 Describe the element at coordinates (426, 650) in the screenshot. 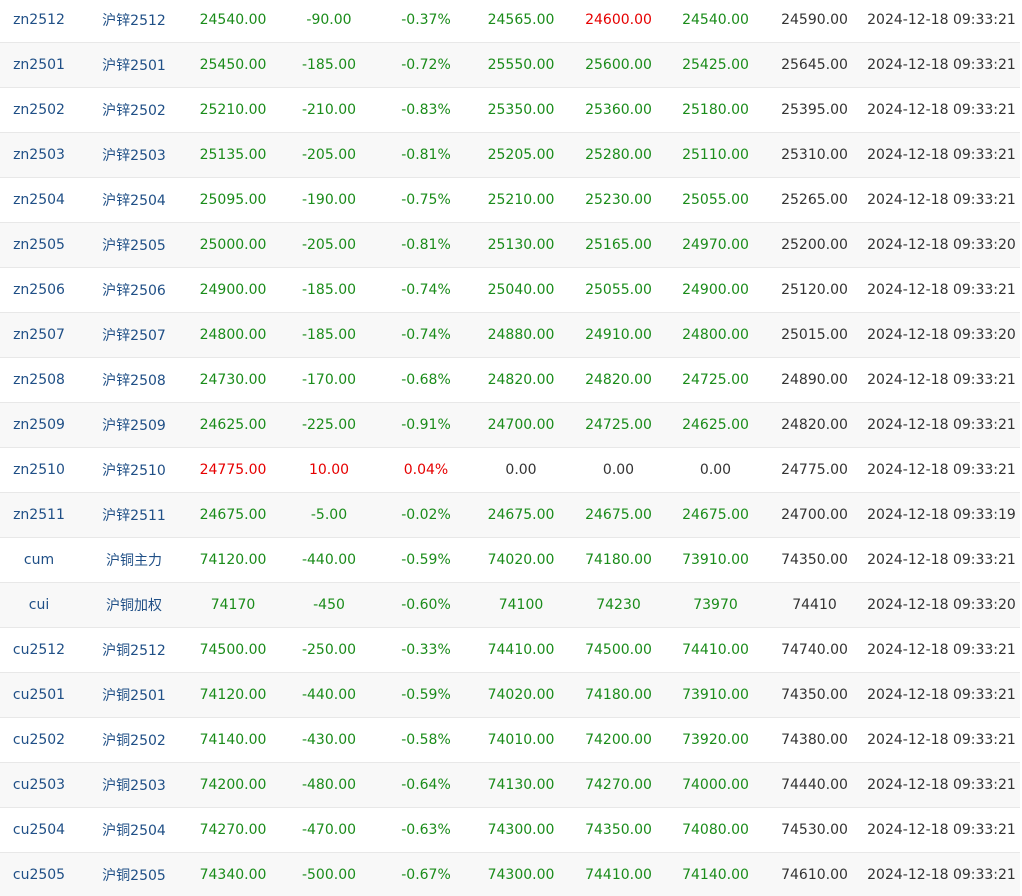

I see `change-percent-cell: -0.33%` at that location.